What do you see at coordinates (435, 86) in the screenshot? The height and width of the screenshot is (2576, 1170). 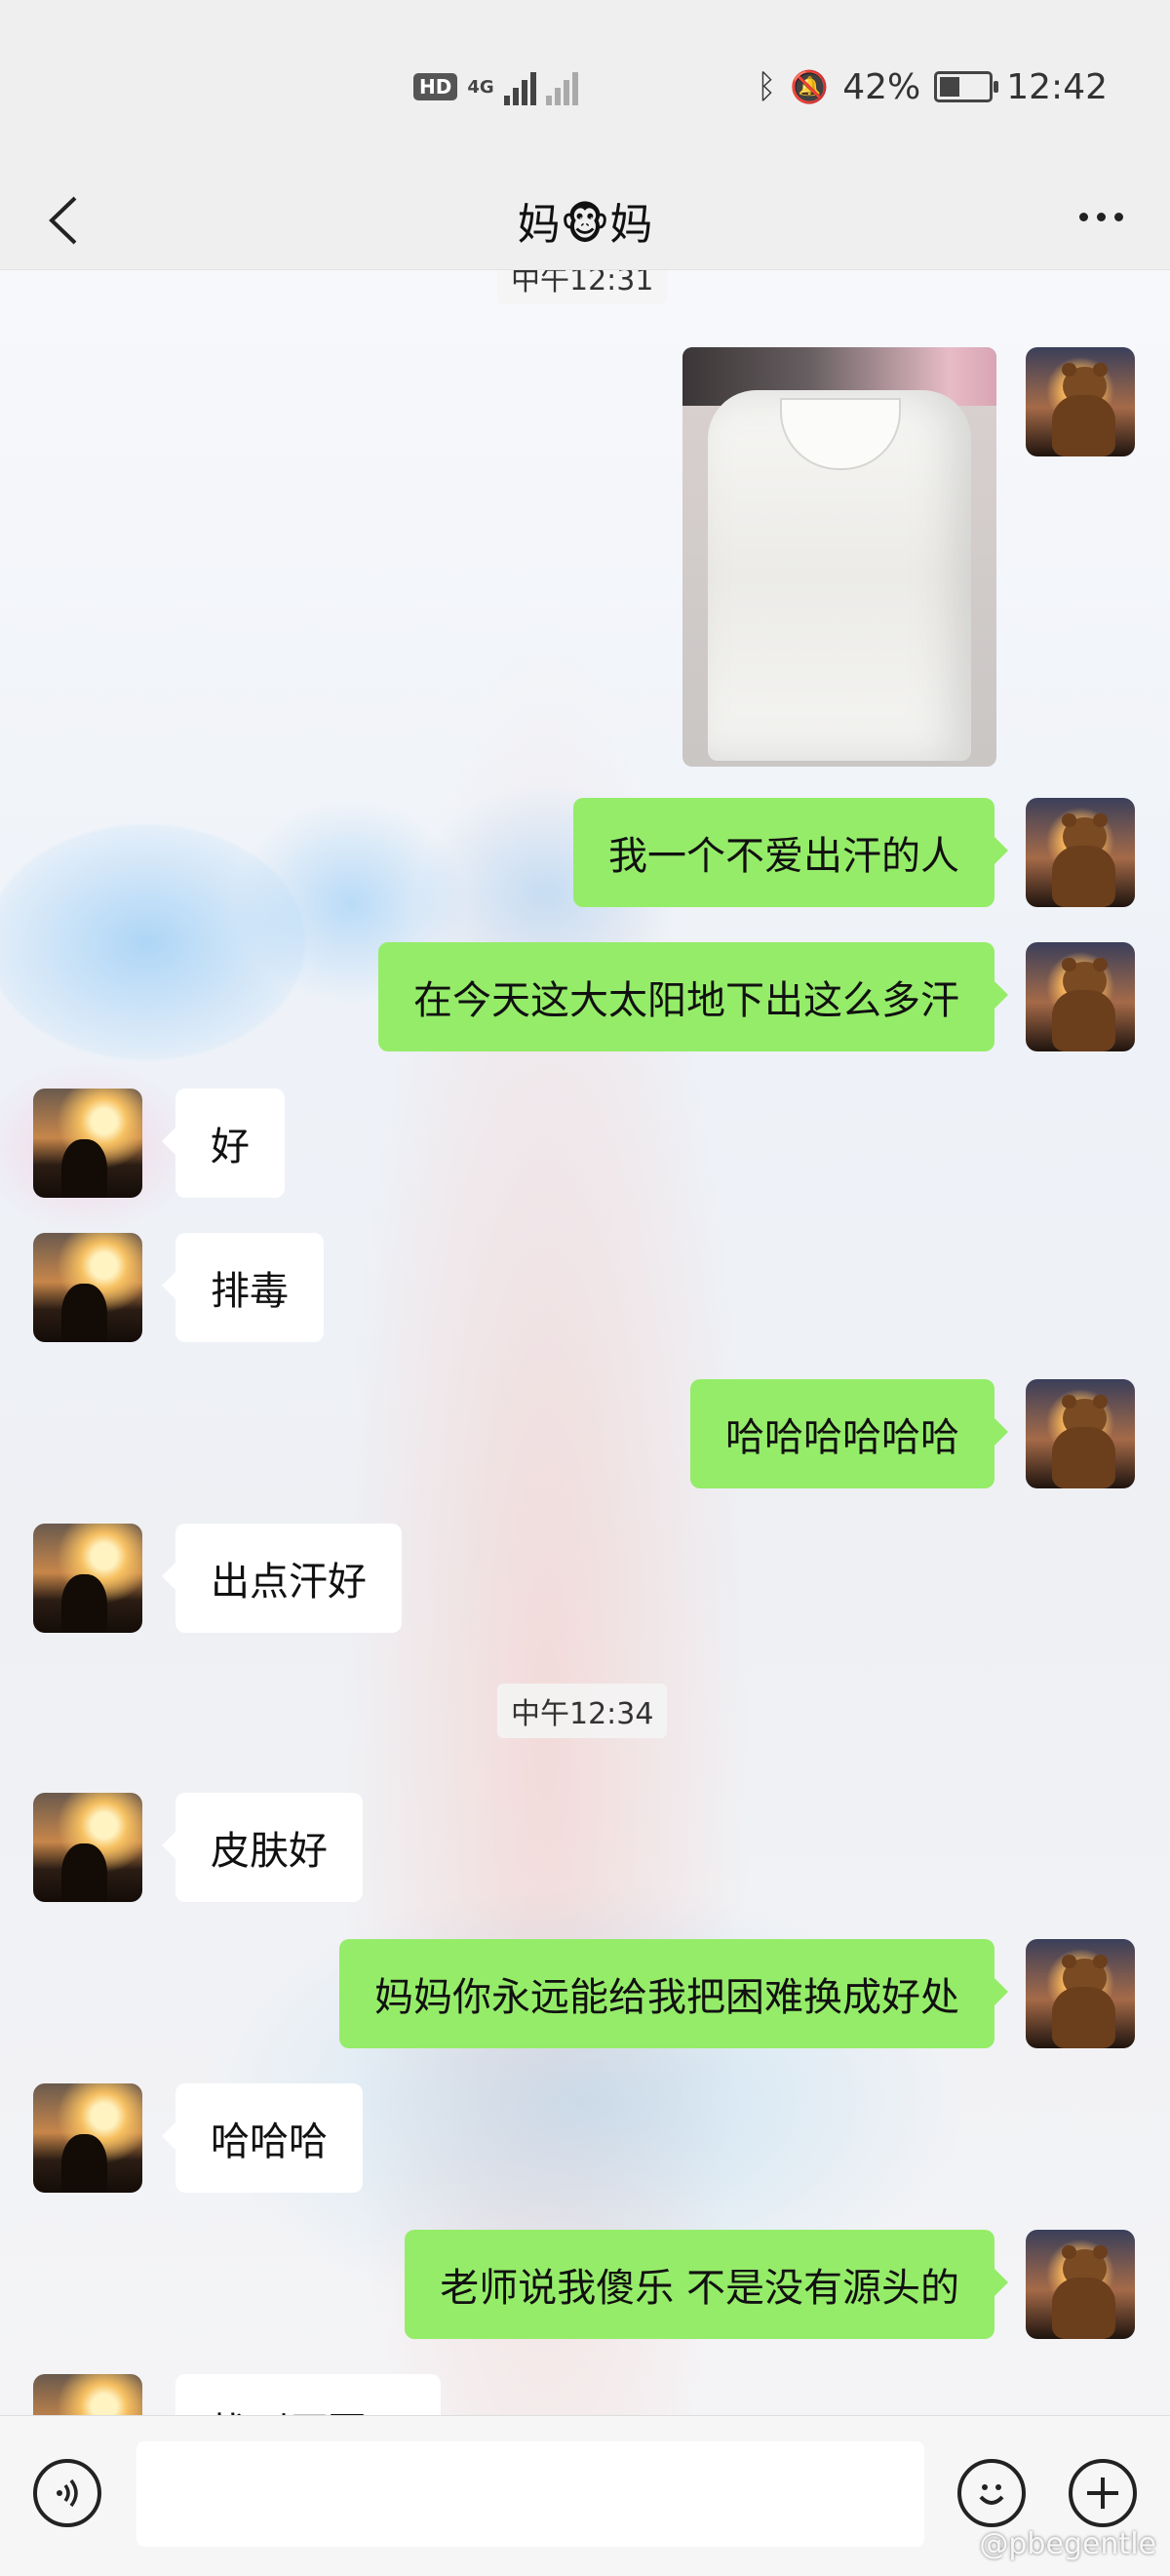 I see `hd-badge: HD` at bounding box center [435, 86].